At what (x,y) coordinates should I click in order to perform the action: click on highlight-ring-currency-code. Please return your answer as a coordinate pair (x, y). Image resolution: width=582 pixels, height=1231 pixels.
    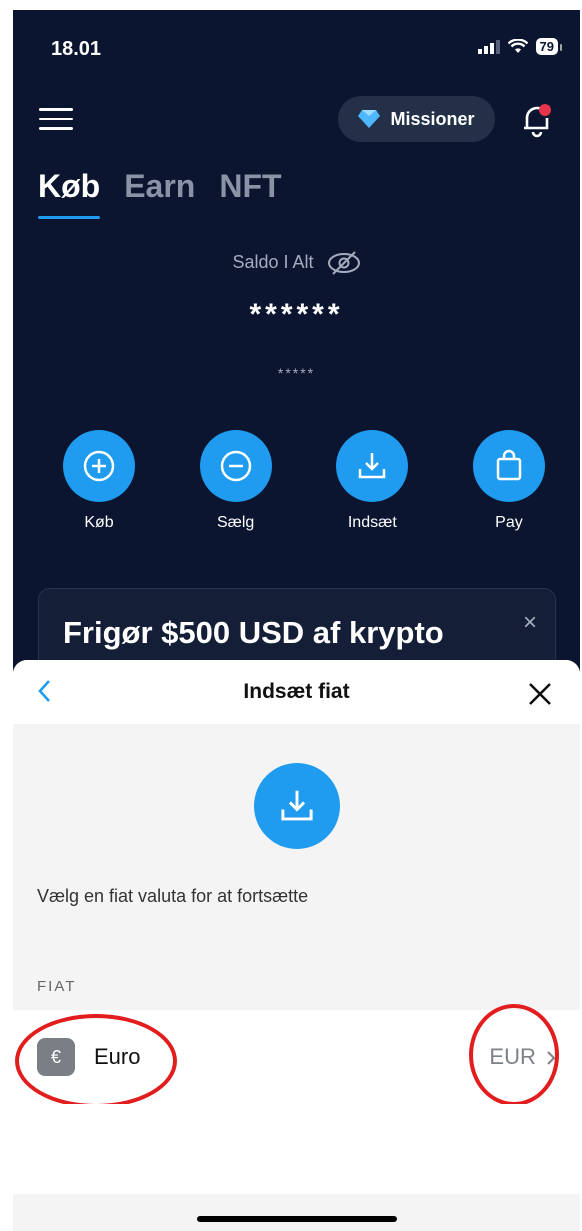
    Looking at the image, I should click on (514, 1055).